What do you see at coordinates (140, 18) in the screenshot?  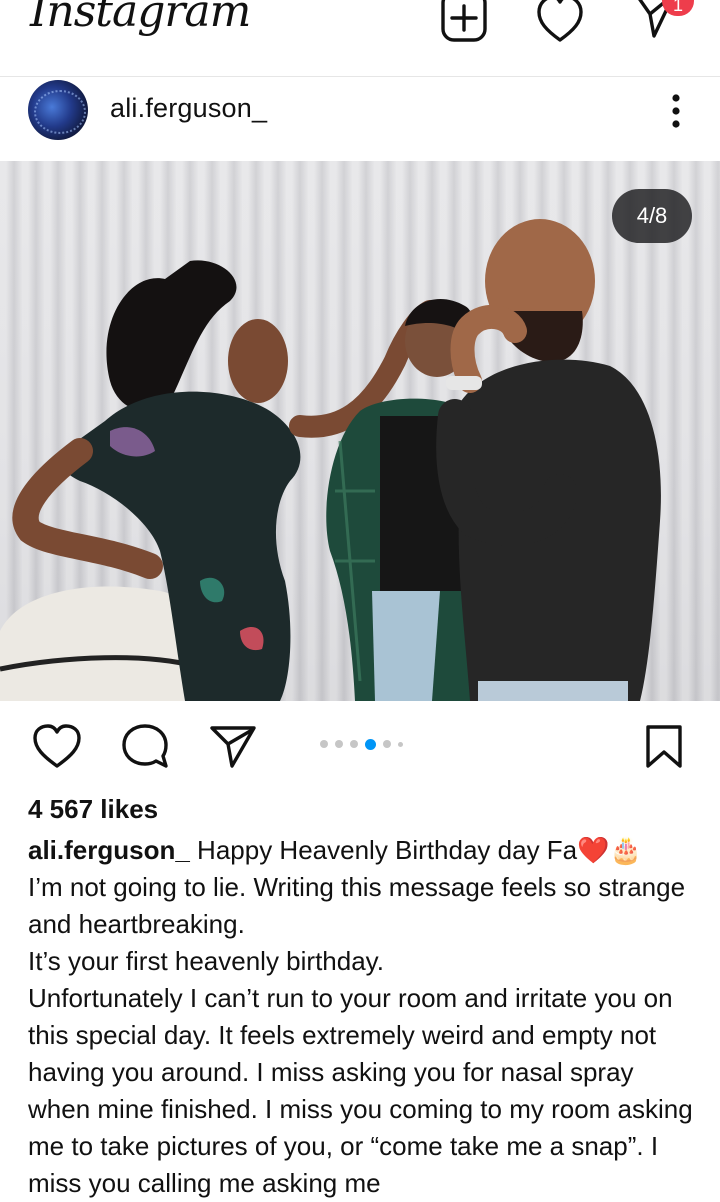 I see `instagram-logo: Instagram` at bounding box center [140, 18].